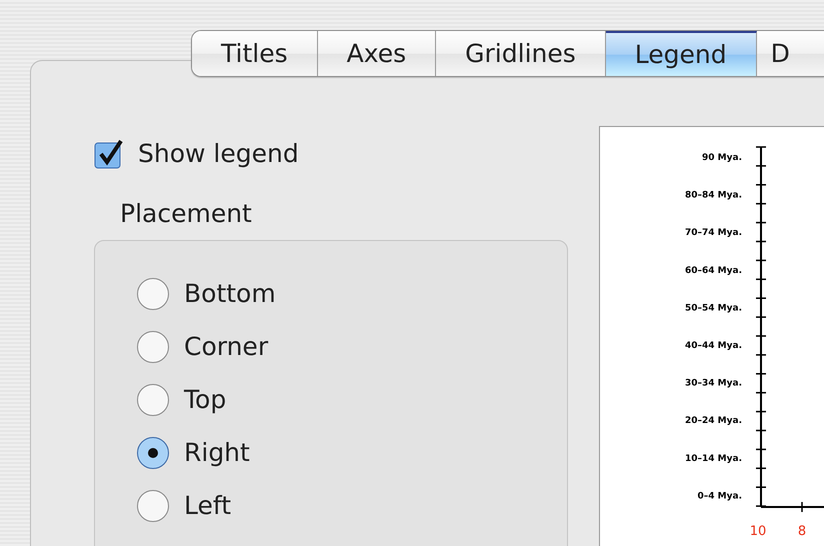 The width and height of the screenshot is (824, 546). What do you see at coordinates (790, 53) in the screenshot?
I see `tab: D` at bounding box center [790, 53].